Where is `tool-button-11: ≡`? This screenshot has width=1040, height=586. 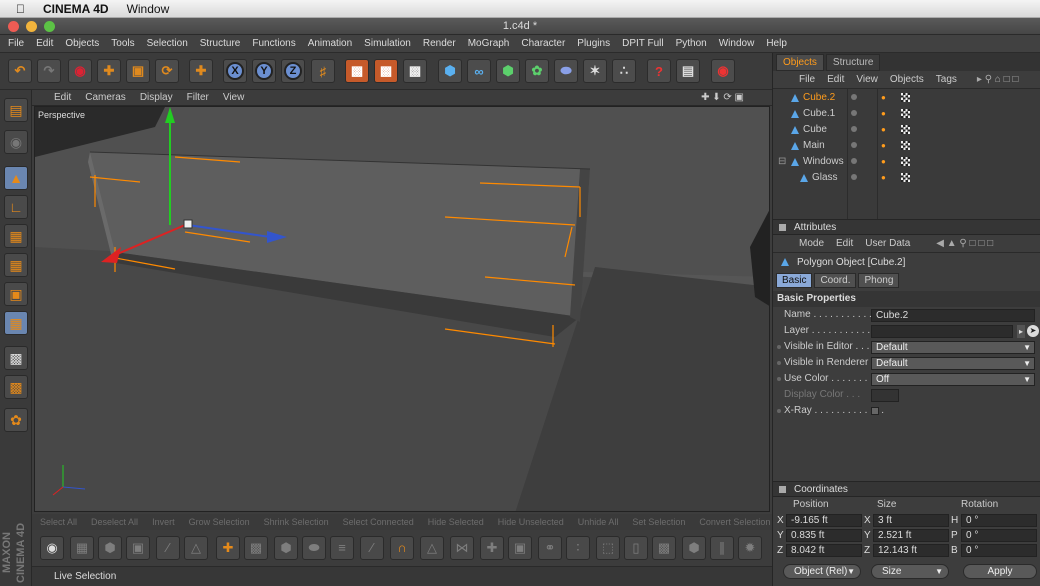
tool-button-11: ≡ is located at coordinates (342, 548).